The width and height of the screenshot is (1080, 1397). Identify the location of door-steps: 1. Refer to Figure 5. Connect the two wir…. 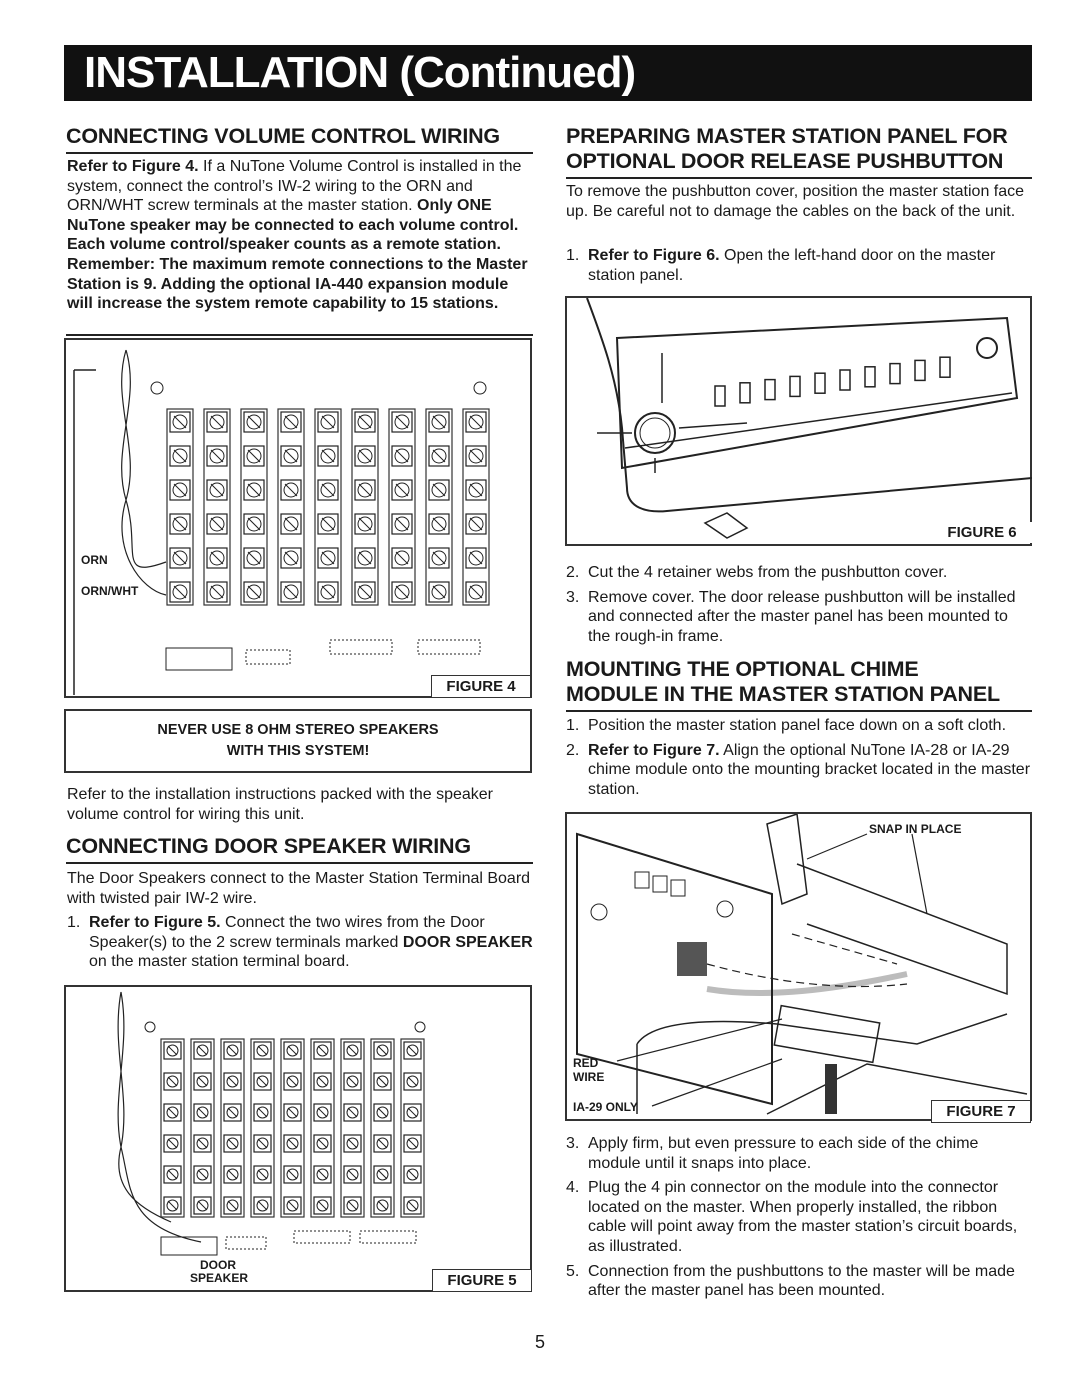
(300, 945).